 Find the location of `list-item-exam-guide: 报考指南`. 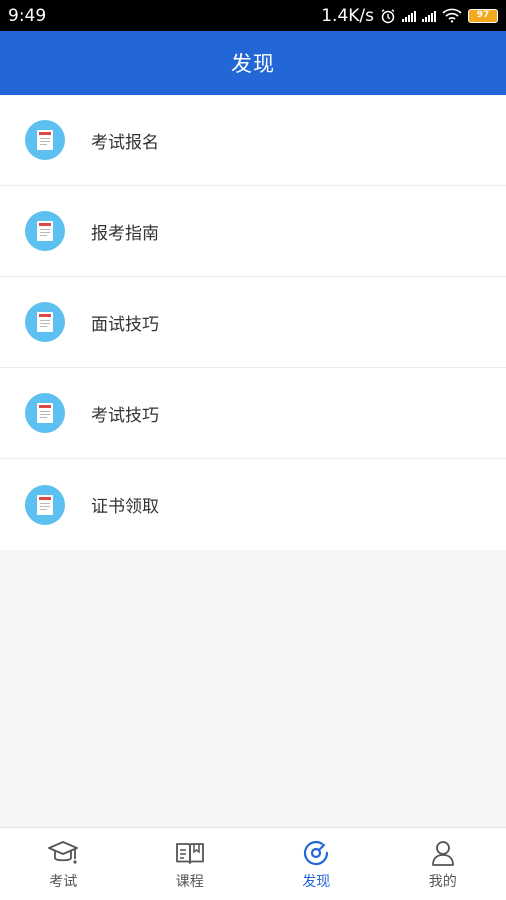

list-item-exam-guide: 报考指南 is located at coordinates (253, 231).